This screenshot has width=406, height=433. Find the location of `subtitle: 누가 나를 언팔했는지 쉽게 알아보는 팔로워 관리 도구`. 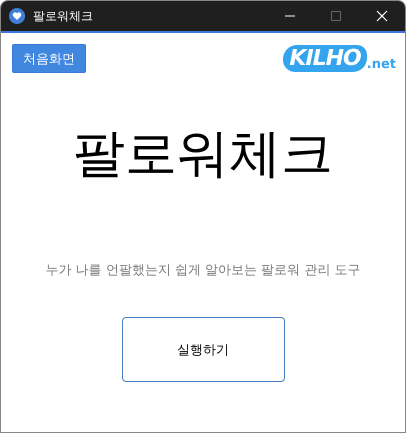

subtitle: 누가 나를 언팔했는지 쉽게 알아보는 팔로워 관리 도구 is located at coordinates (203, 270).